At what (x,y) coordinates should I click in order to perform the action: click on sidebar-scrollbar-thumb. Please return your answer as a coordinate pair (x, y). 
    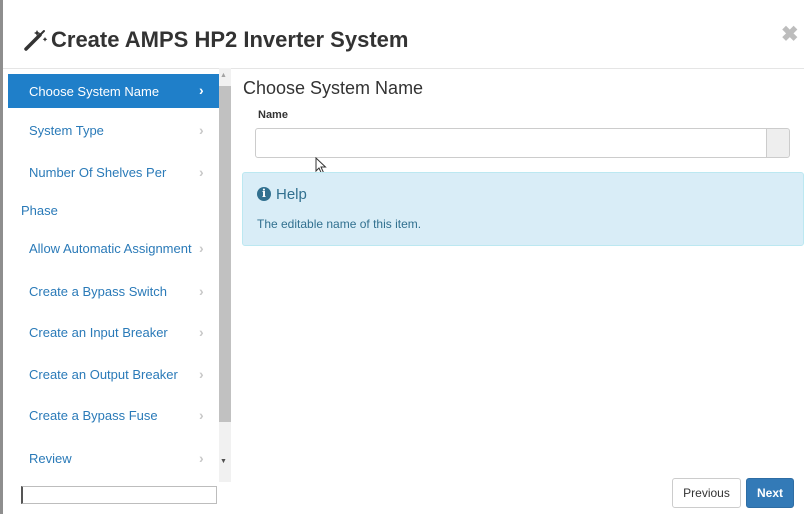
    Looking at the image, I should click on (225, 254).